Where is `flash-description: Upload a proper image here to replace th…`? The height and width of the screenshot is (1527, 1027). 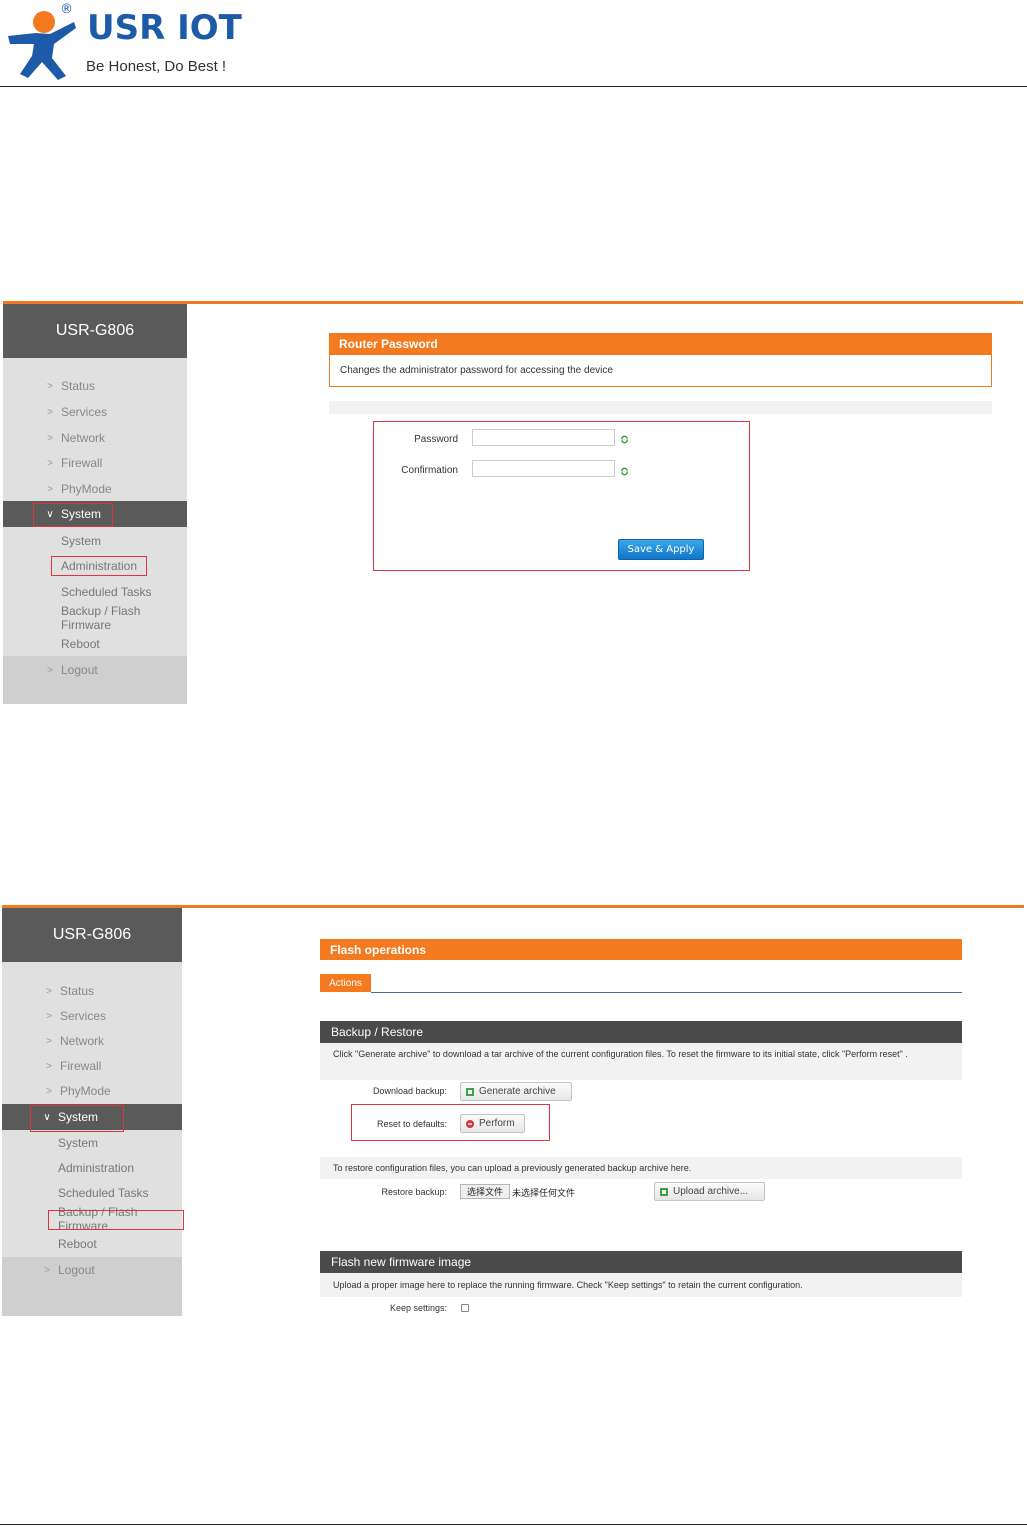
flash-description: Upload a proper image here to replace th… is located at coordinates (568, 1285).